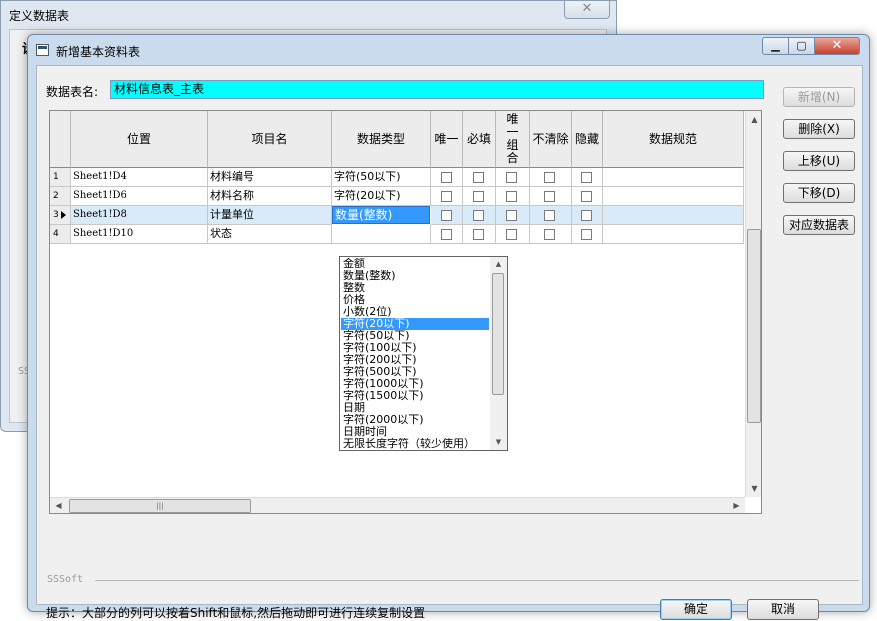  I want to click on scroll-down-arrow-icon: ▼, so click(753, 488).